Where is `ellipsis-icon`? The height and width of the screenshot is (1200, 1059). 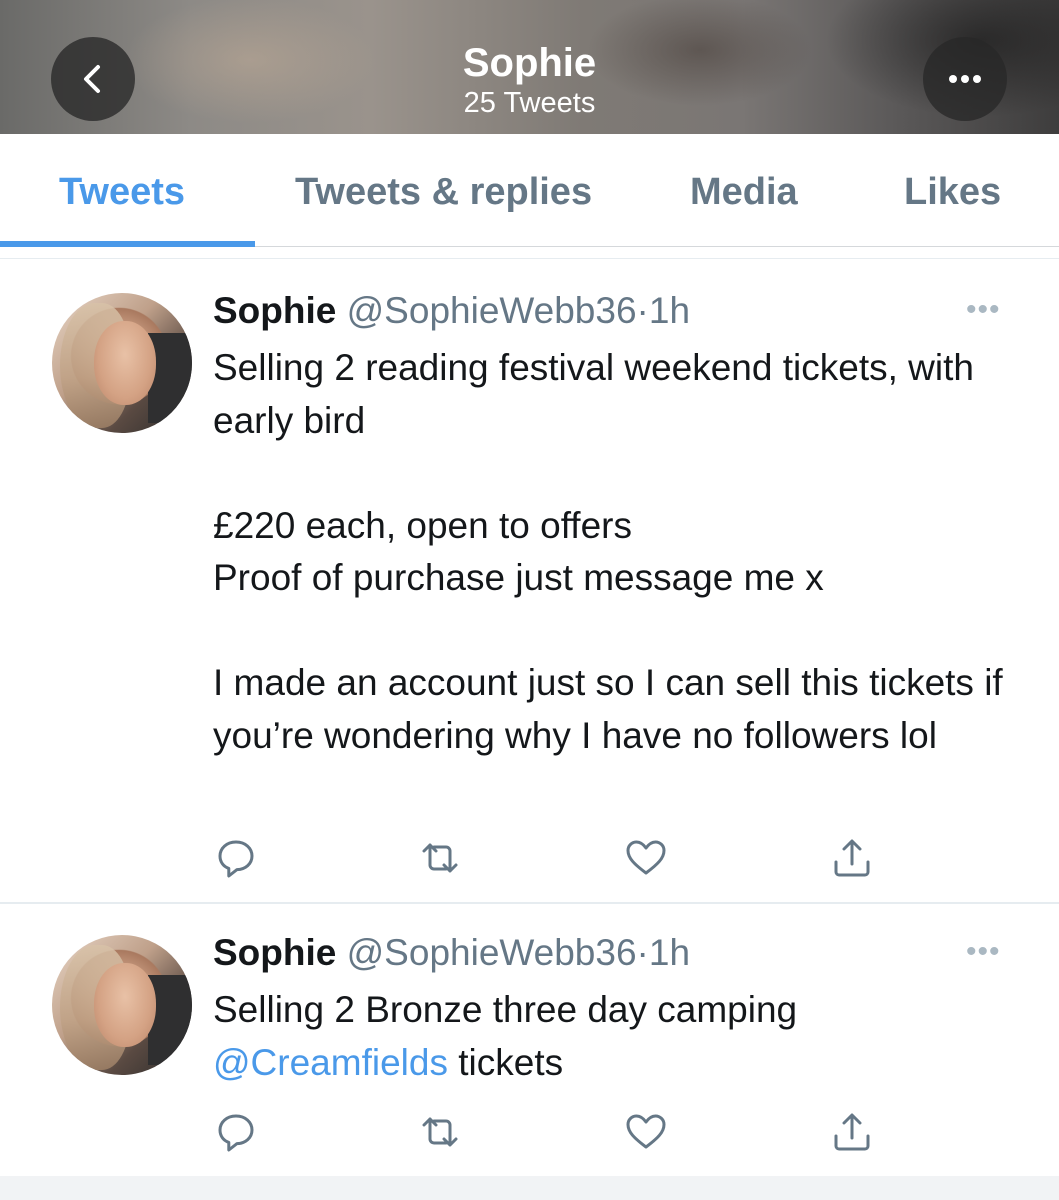 ellipsis-icon is located at coordinates (965, 79).